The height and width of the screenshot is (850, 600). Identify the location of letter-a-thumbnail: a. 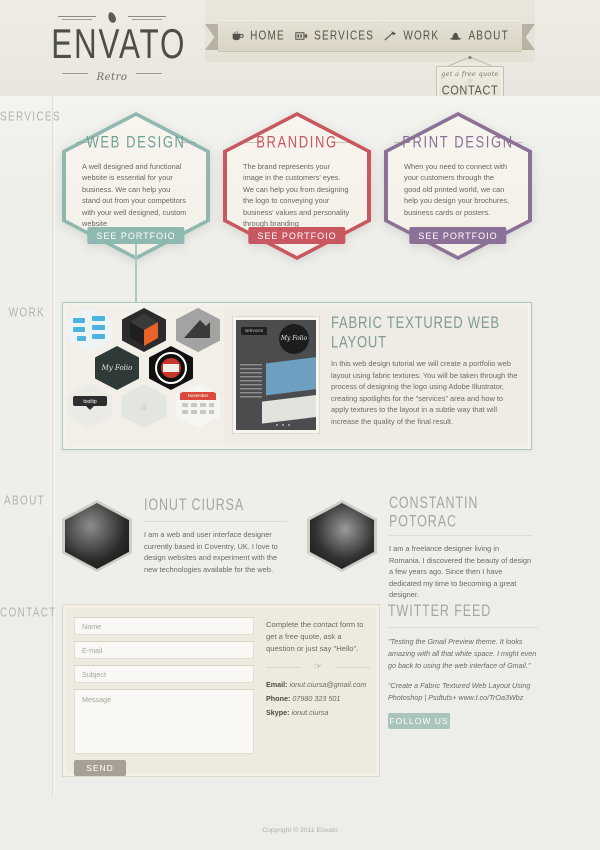
(144, 406).